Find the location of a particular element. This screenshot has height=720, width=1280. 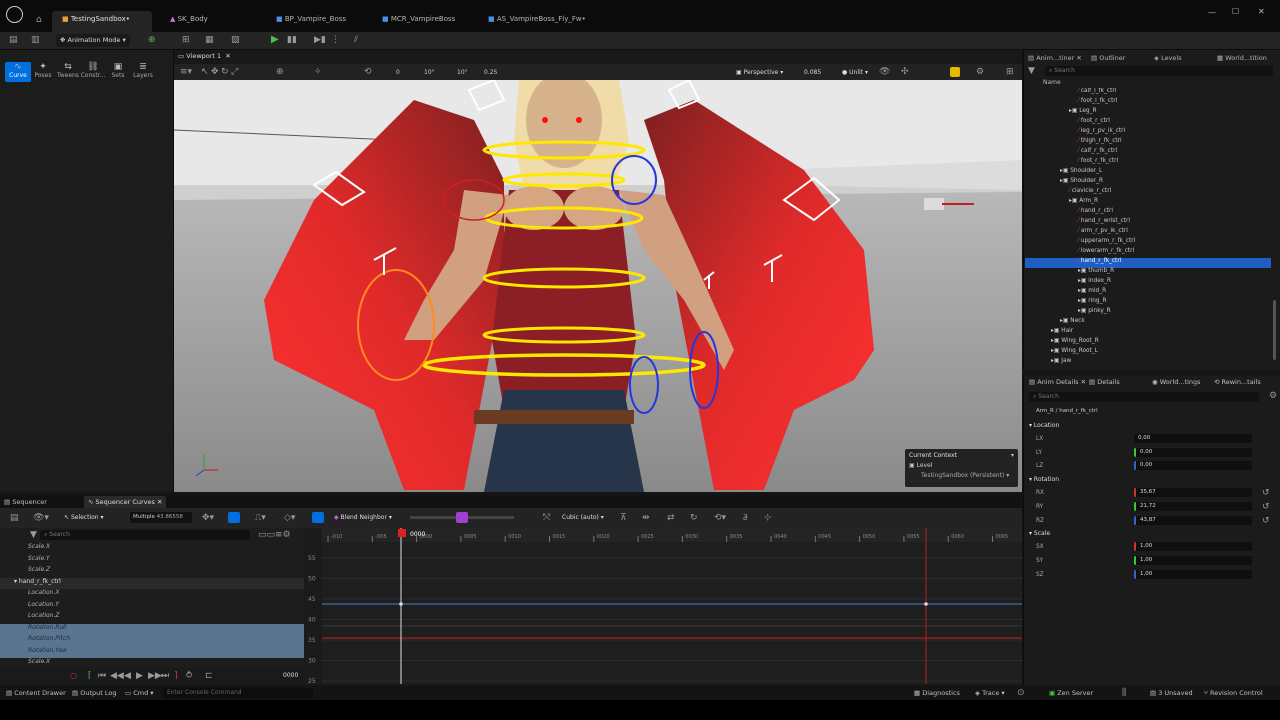

level-dropdown: TestingSandbox (Persistent) ▾ is located at coordinates (961, 475).